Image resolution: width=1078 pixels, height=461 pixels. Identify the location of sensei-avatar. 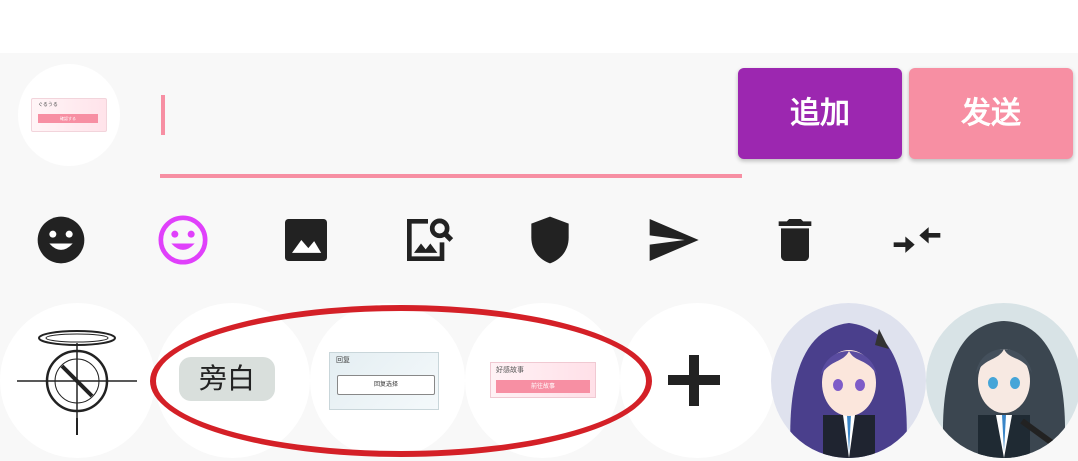
(77, 380).